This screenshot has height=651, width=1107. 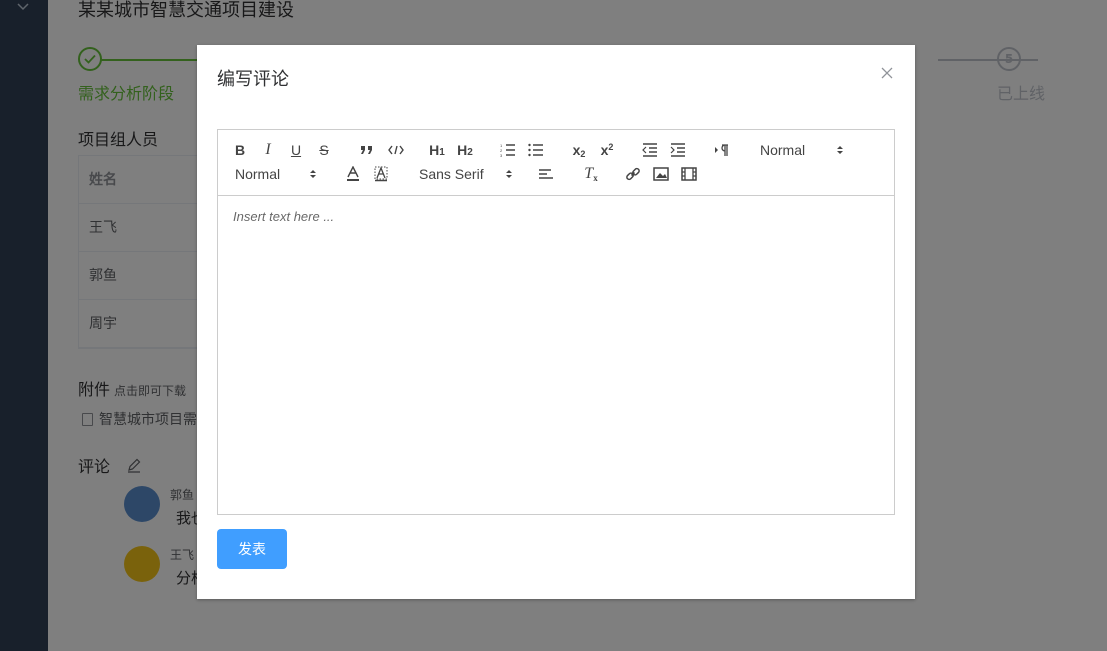 I want to click on dialog-title: 编写评论, so click(x=253, y=79).